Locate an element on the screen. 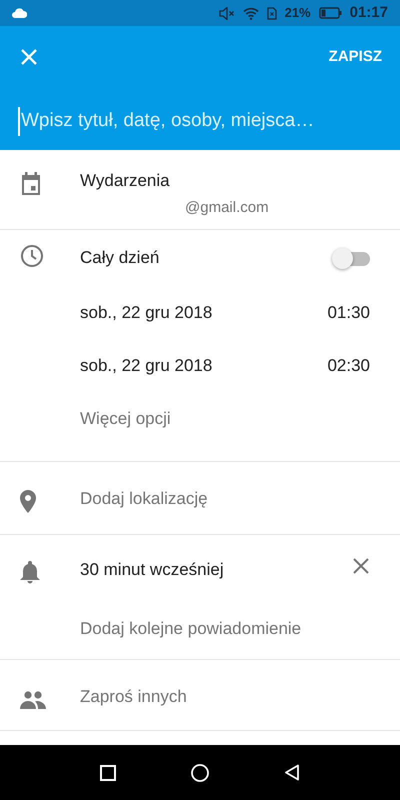 The width and height of the screenshot is (400, 800). muted-speaker-icon is located at coordinates (226, 13).